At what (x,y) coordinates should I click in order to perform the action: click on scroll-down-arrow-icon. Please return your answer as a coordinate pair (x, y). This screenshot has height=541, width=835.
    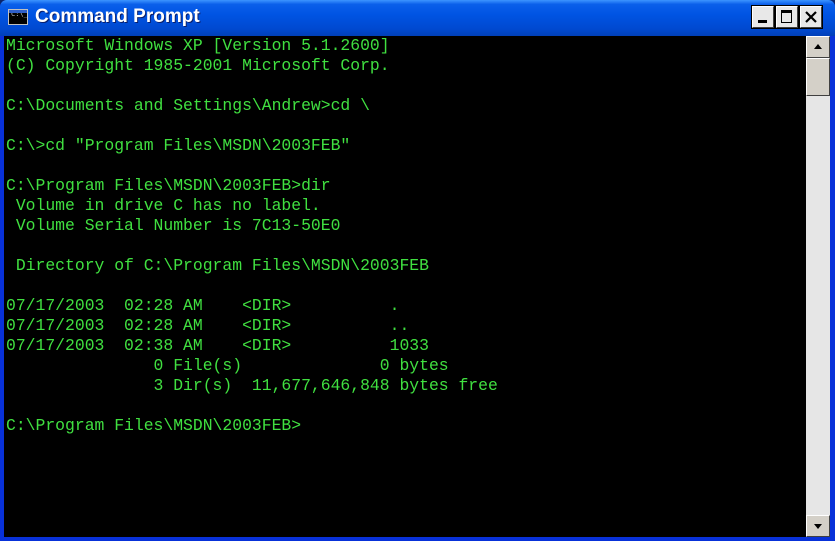
    Looking at the image, I should click on (818, 526).